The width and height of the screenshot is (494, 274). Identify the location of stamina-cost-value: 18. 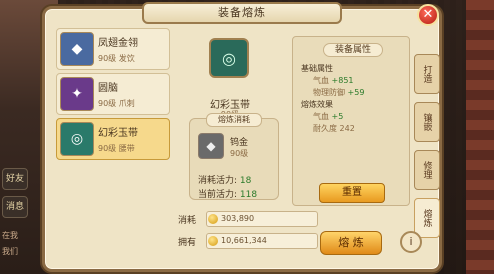
(245, 181).